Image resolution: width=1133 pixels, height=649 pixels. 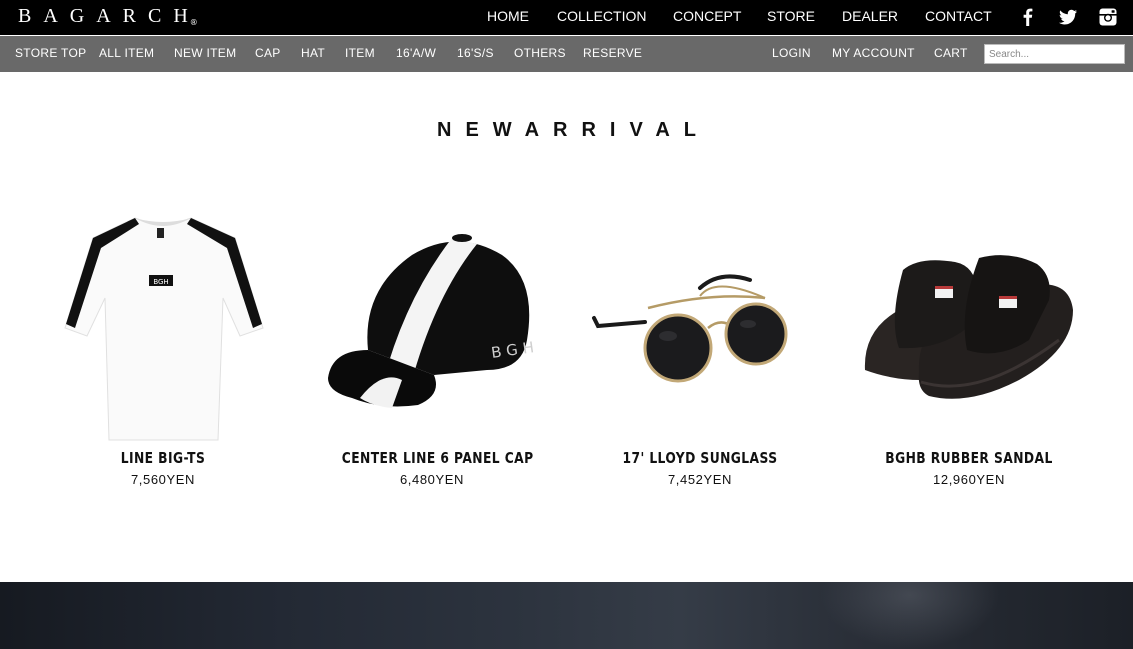 I want to click on subnav-reserve: RESERVE, so click(x=612, y=53).